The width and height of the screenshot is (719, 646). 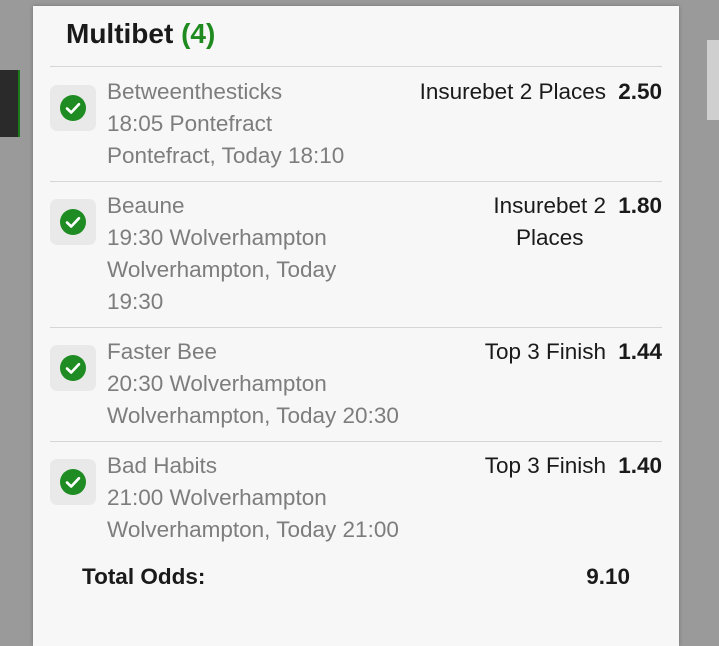 I want to click on selection-race: 19:30 Wolverhampton, so click(x=217, y=237).